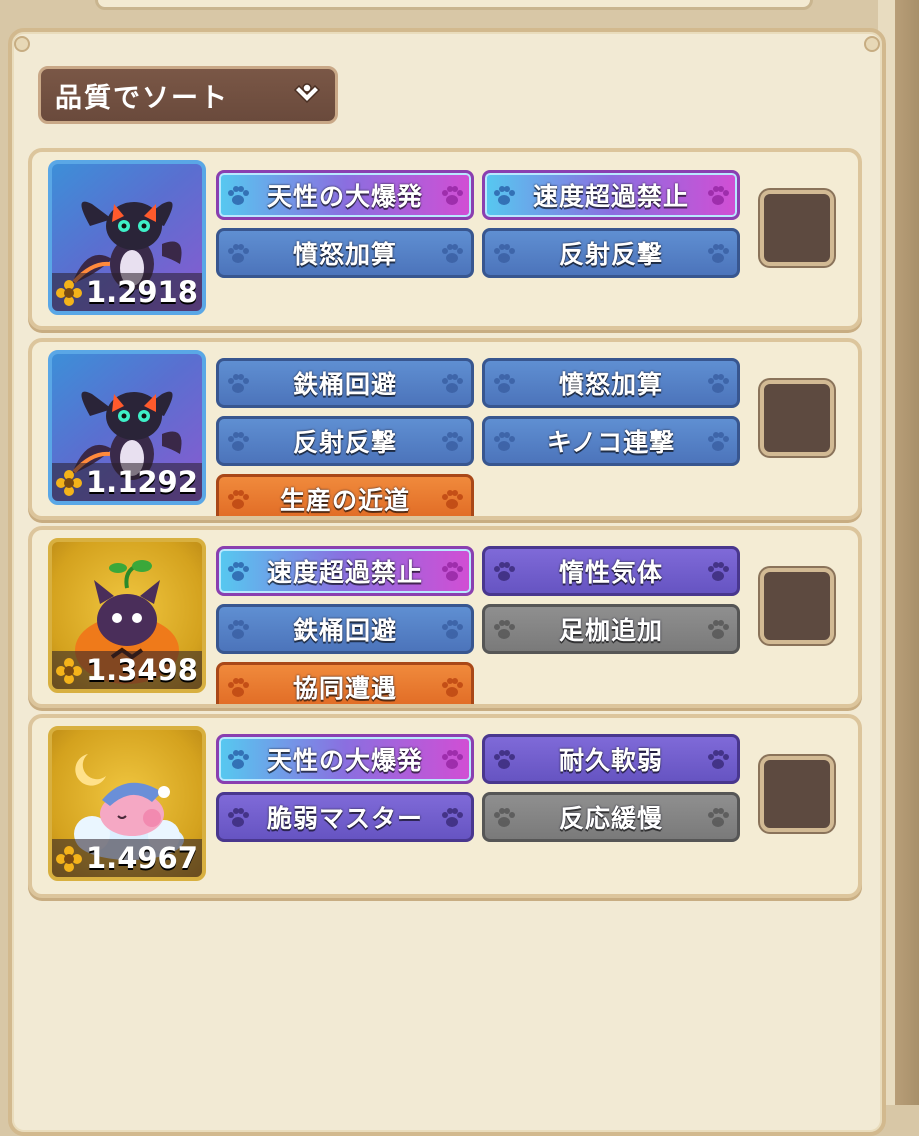  Describe the element at coordinates (142, 98) in the screenshot. I see `sort-label: 品質でソート` at that location.